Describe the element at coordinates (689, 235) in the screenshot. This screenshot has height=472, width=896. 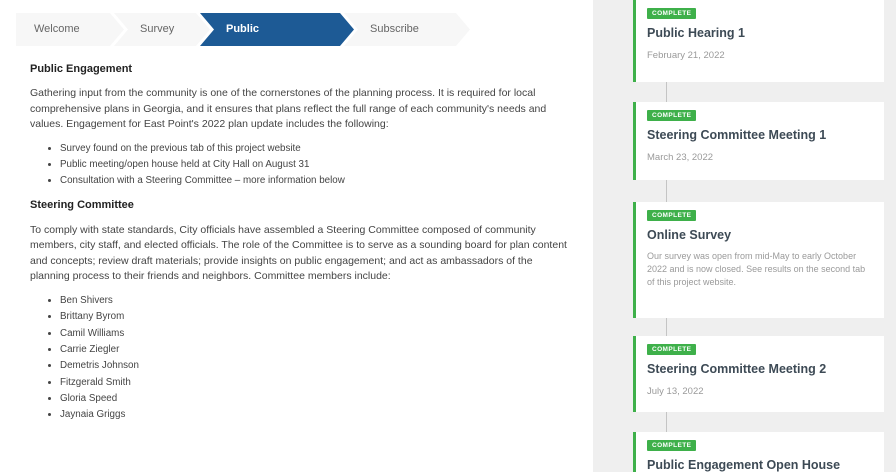
I see `timeline-title: Online Survey` at that location.